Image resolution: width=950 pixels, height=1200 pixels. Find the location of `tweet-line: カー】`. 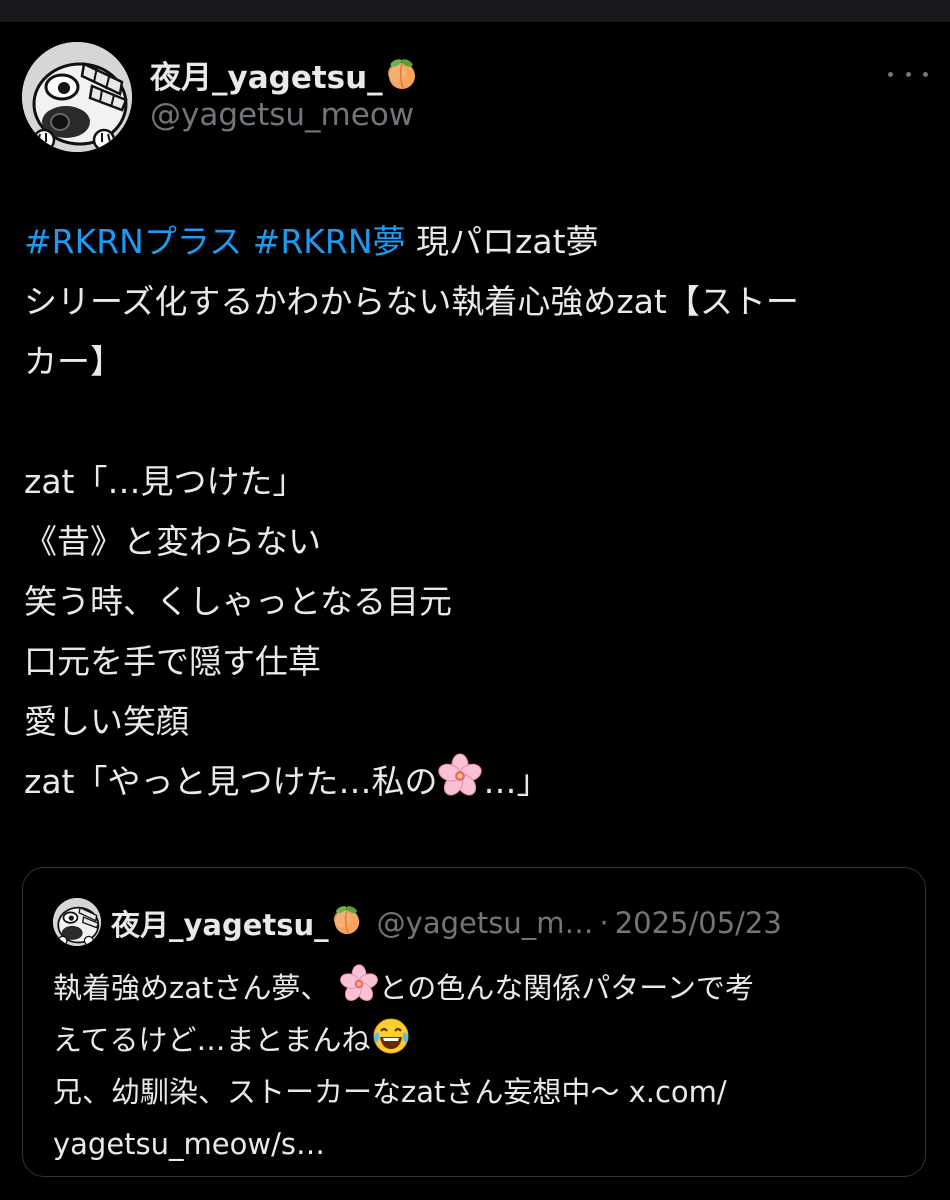

tweet-line: カー】 is located at coordinates (73, 361).